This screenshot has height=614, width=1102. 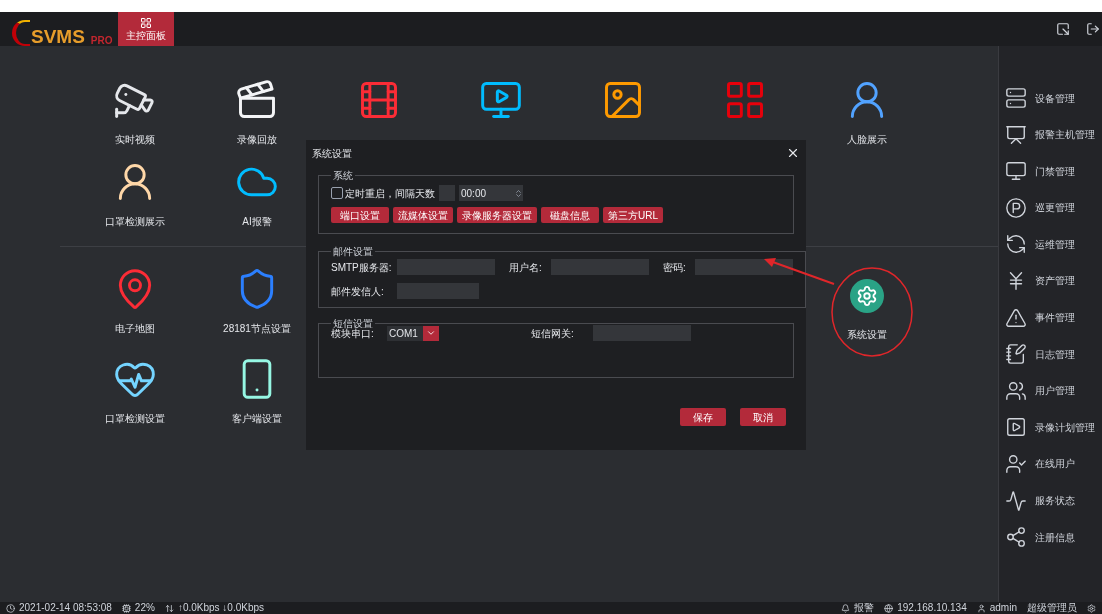 What do you see at coordinates (1053, 390) in the screenshot?
I see `sidebar-item: 用户管理` at bounding box center [1053, 390].